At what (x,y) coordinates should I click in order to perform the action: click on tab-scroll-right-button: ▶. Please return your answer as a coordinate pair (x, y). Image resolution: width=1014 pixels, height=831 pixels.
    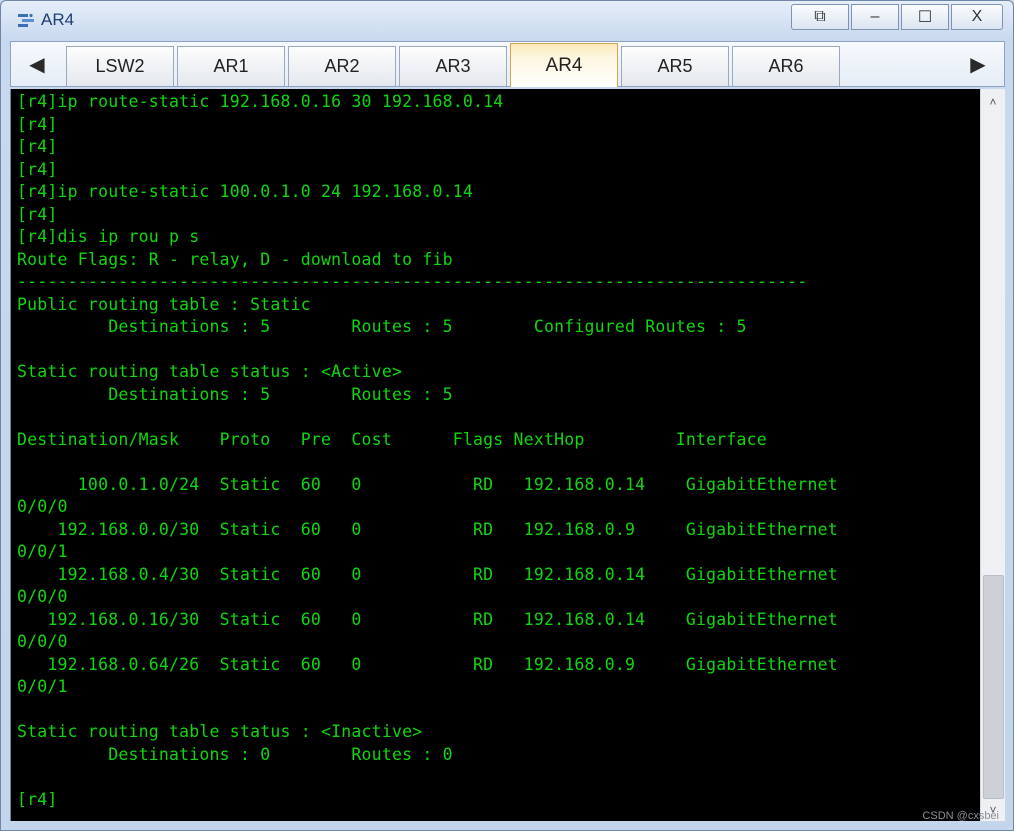
    Looking at the image, I should click on (978, 64).